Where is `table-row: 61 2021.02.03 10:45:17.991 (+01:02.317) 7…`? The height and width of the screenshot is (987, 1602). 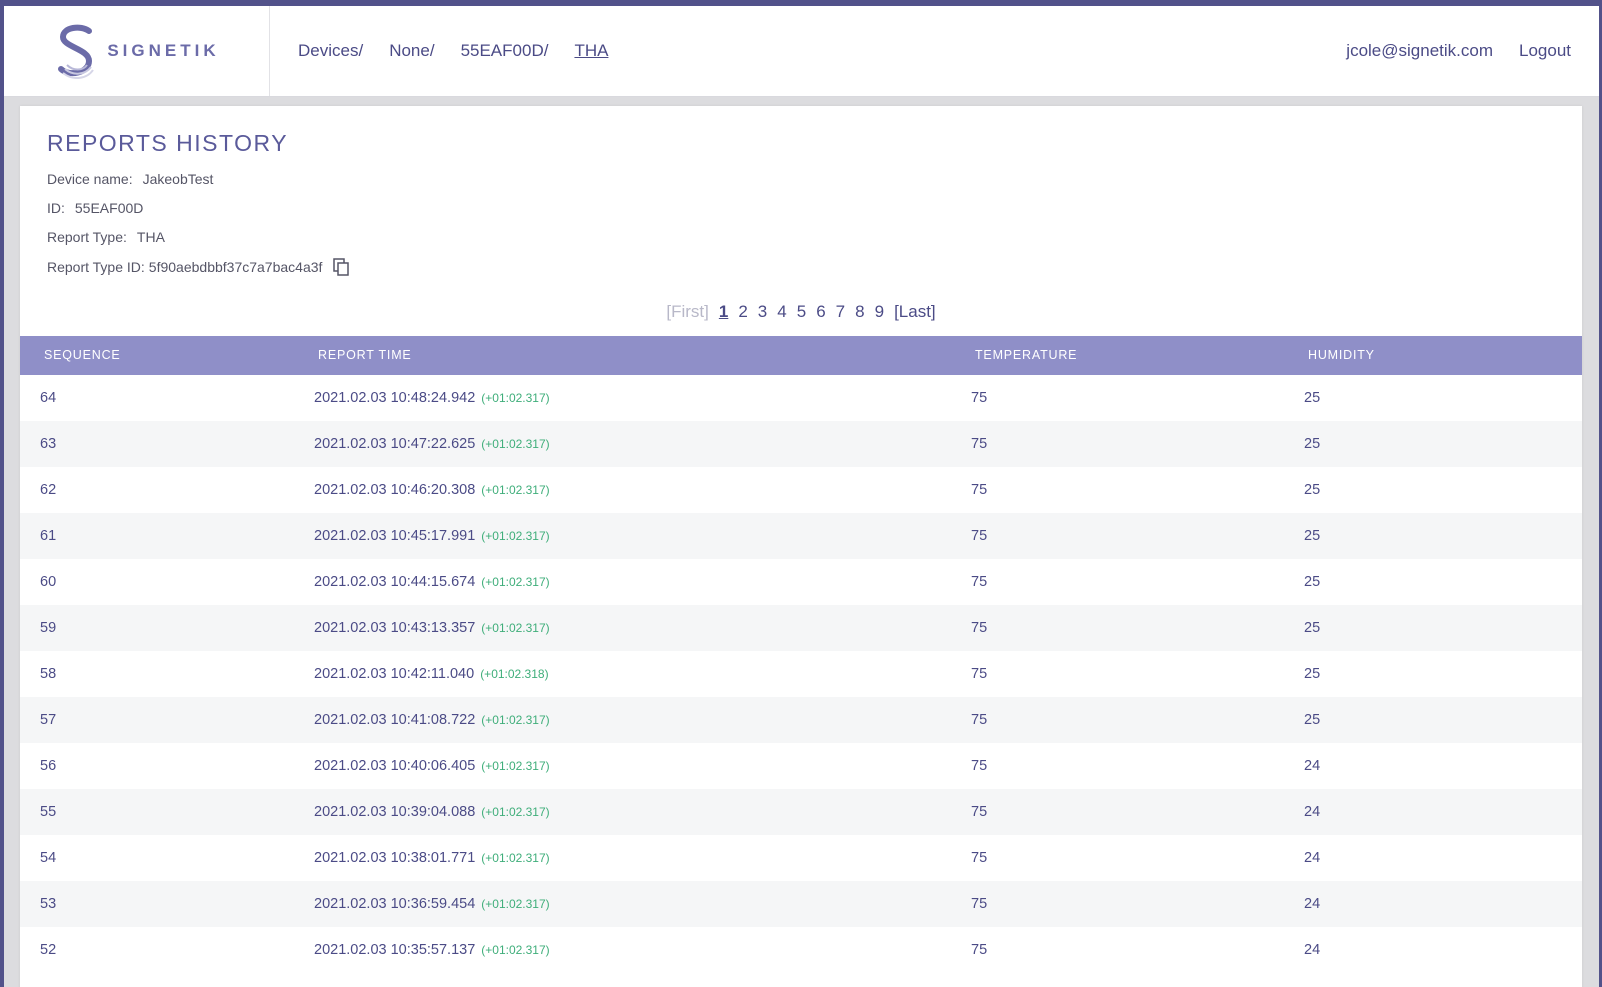 table-row: 61 2021.02.03 10:45:17.991 (+01:02.317) 7… is located at coordinates (801, 536).